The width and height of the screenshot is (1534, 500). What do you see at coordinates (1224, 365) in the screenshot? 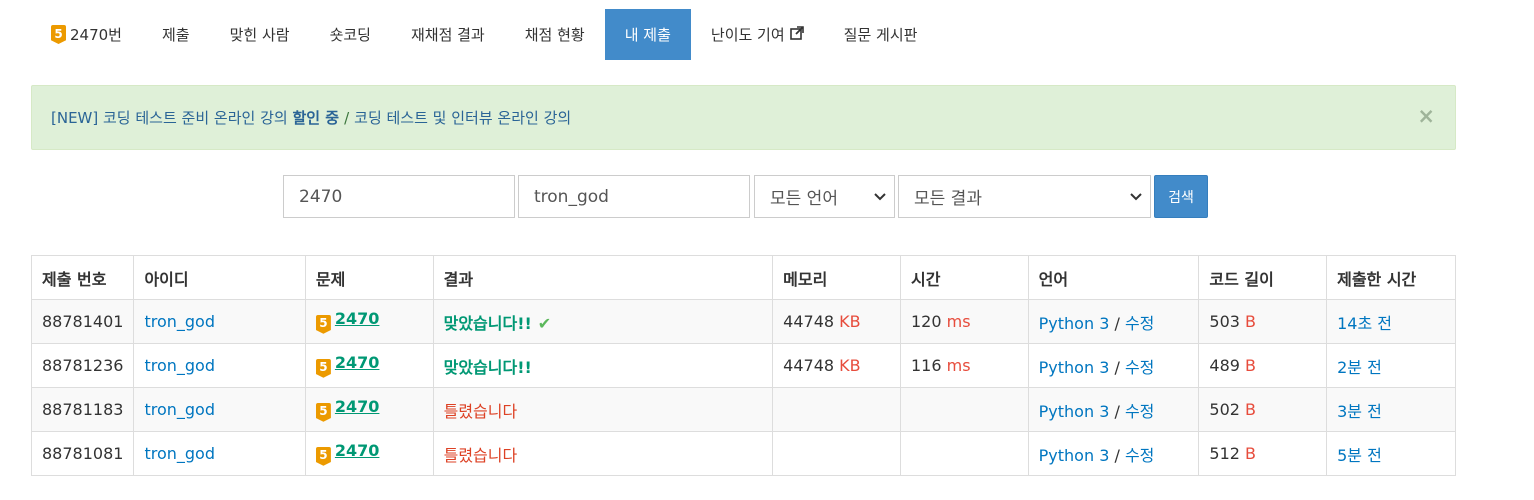
I see `code-length-value: 489` at bounding box center [1224, 365].